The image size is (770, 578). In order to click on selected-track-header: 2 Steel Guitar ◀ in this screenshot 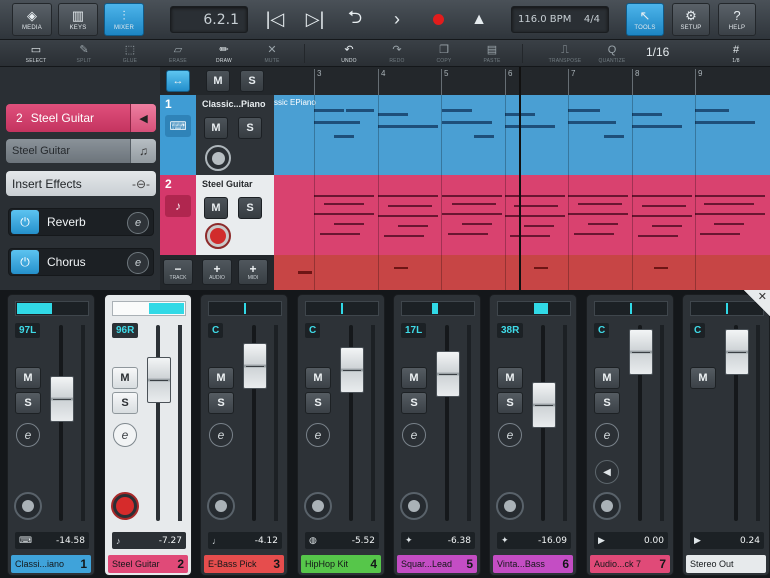, I will do `click(81, 118)`.